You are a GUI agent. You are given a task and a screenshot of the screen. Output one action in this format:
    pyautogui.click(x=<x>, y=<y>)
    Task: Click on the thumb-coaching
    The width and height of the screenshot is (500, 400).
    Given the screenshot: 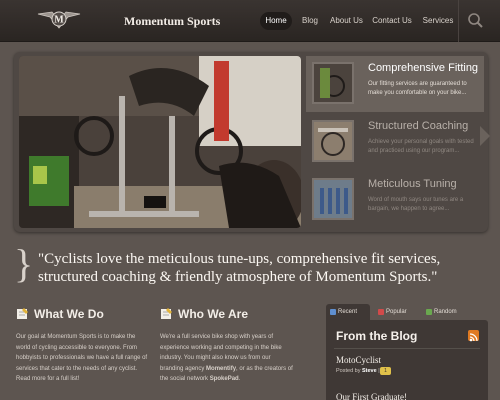 What is the action you would take?
    pyautogui.click(x=333, y=141)
    